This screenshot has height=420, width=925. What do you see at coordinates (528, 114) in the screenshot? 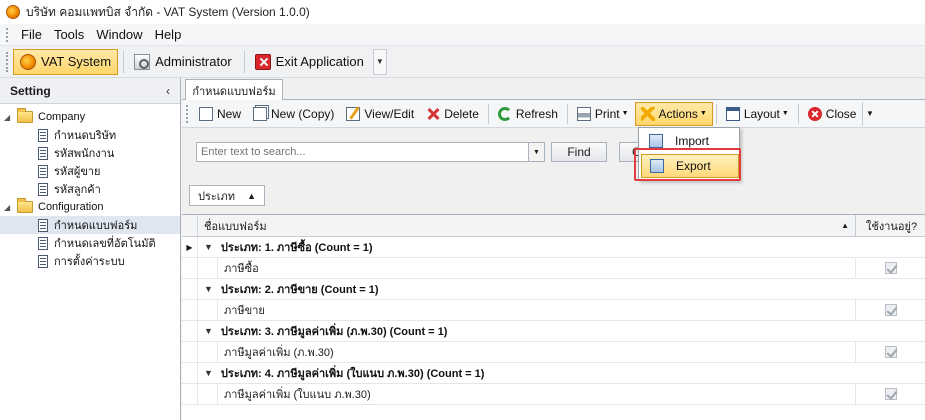
I see `refresh-button: Refresh` at bounding box center [528, 114].